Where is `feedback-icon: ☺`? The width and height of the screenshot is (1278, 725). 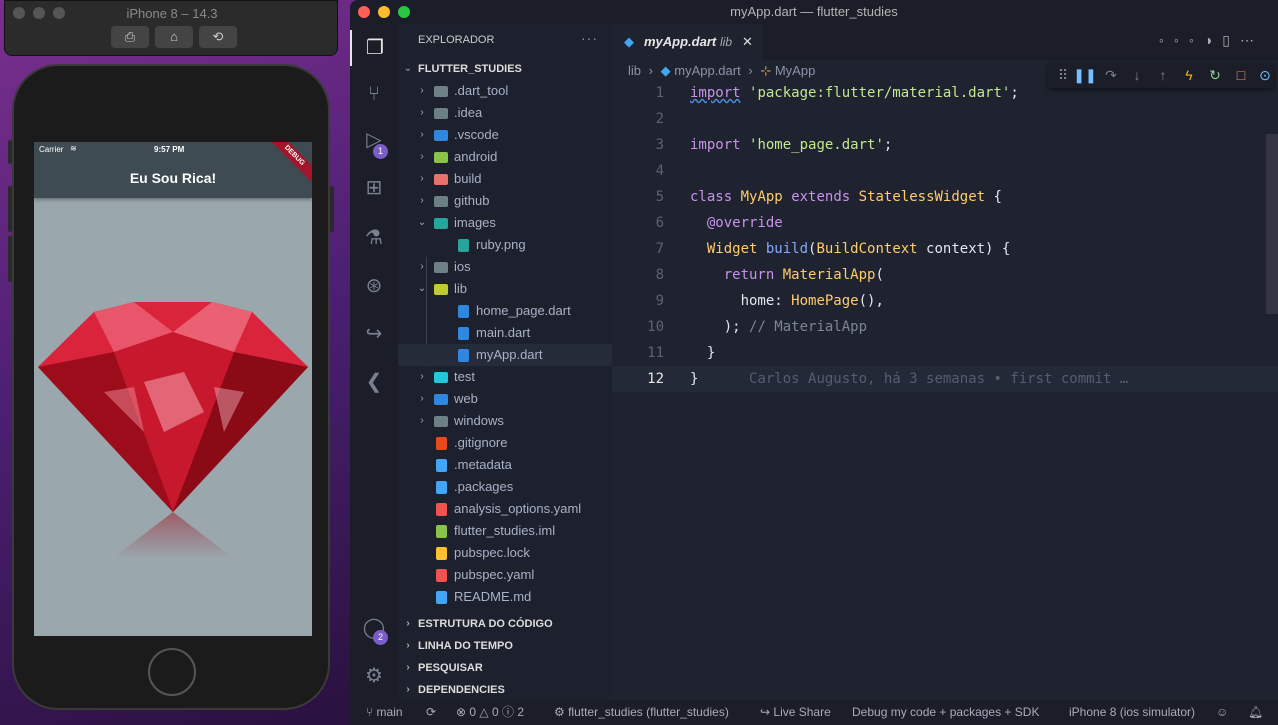 feedback-icon: ☺ is located at coordinates (1222, 712).